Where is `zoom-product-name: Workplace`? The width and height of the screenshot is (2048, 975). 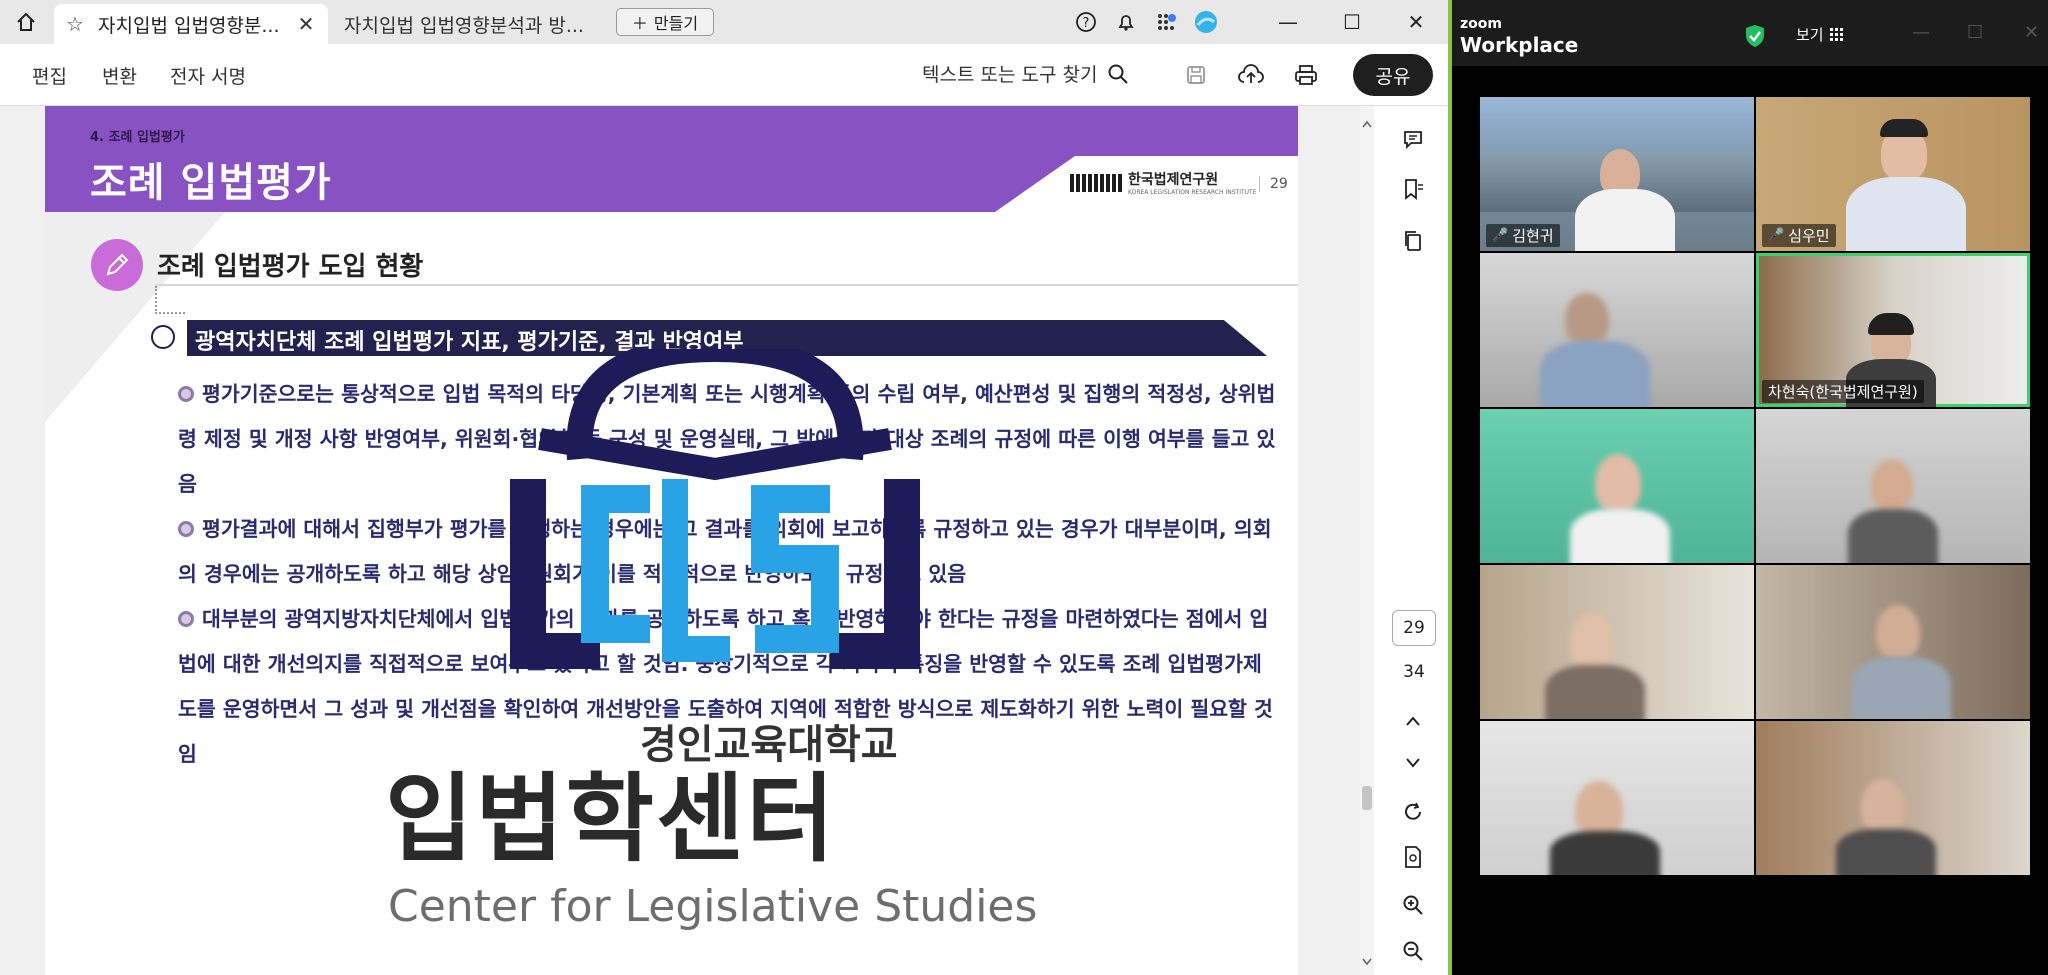
zoom-product-name: Workplace is located at coordinates (1519, 45).